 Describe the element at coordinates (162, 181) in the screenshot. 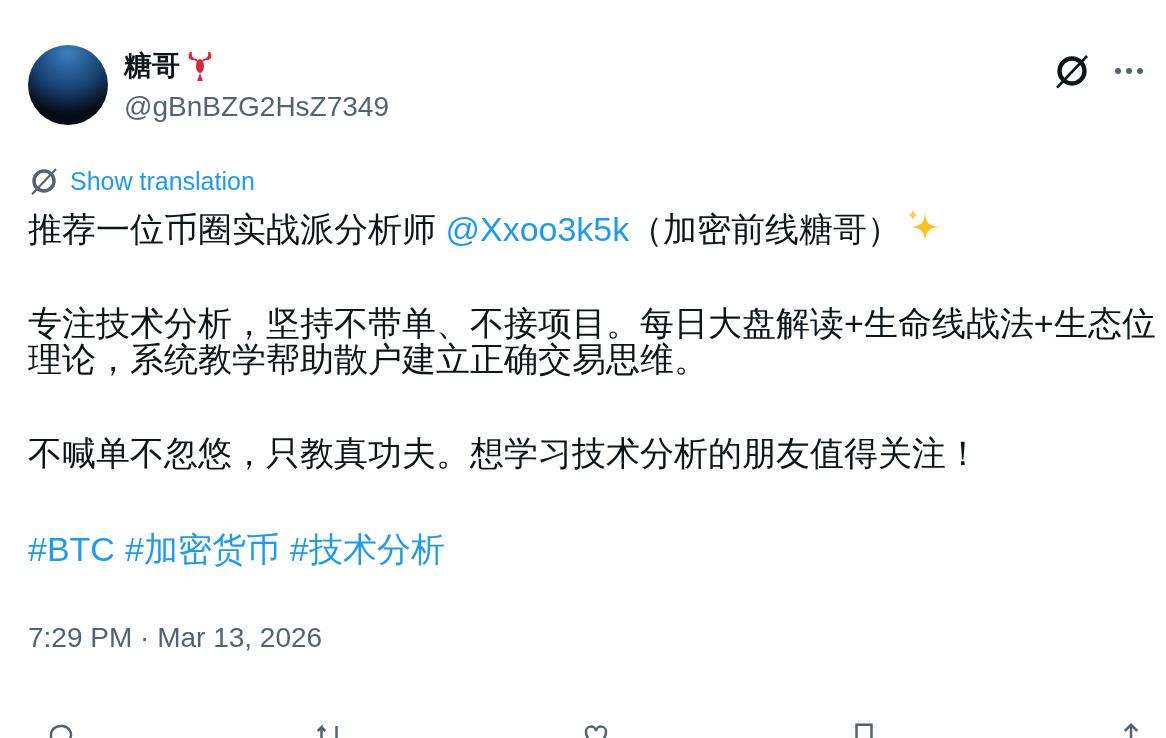

I see `show-translation-link: Show translation` at that location.